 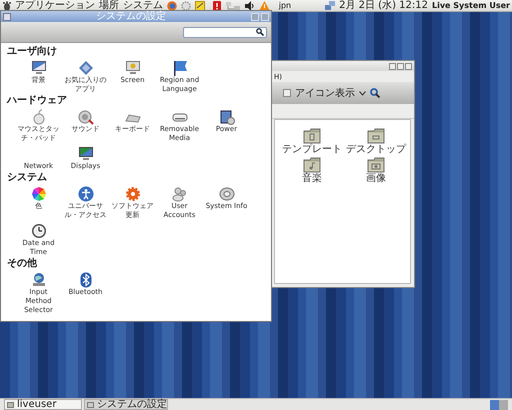 What do you see at coordinates (180, 194) in the screenshot?
I see `users-icon` at bounding box center [180, 194].